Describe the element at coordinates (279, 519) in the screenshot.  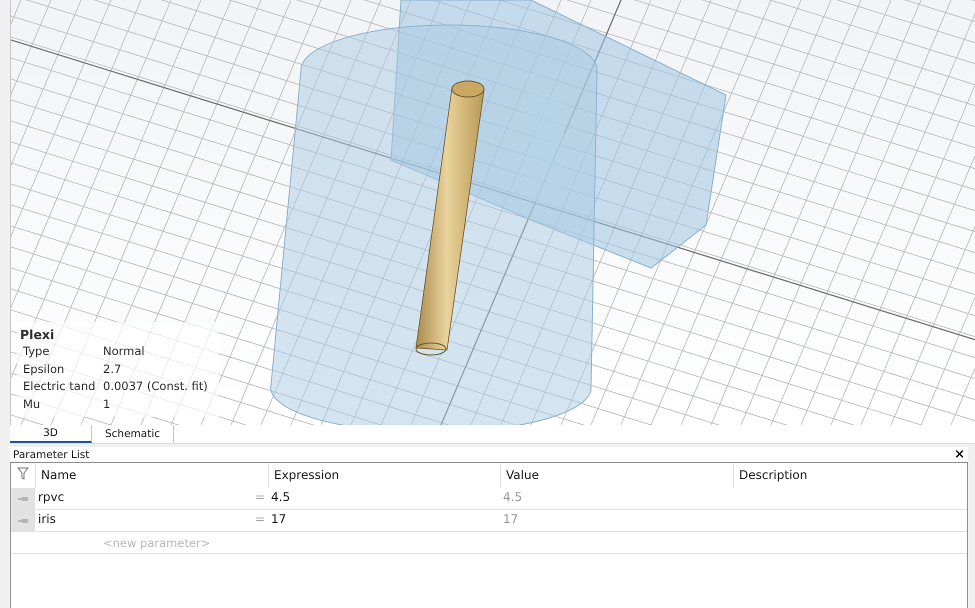
I see `parameter-expression: 17` at that location.